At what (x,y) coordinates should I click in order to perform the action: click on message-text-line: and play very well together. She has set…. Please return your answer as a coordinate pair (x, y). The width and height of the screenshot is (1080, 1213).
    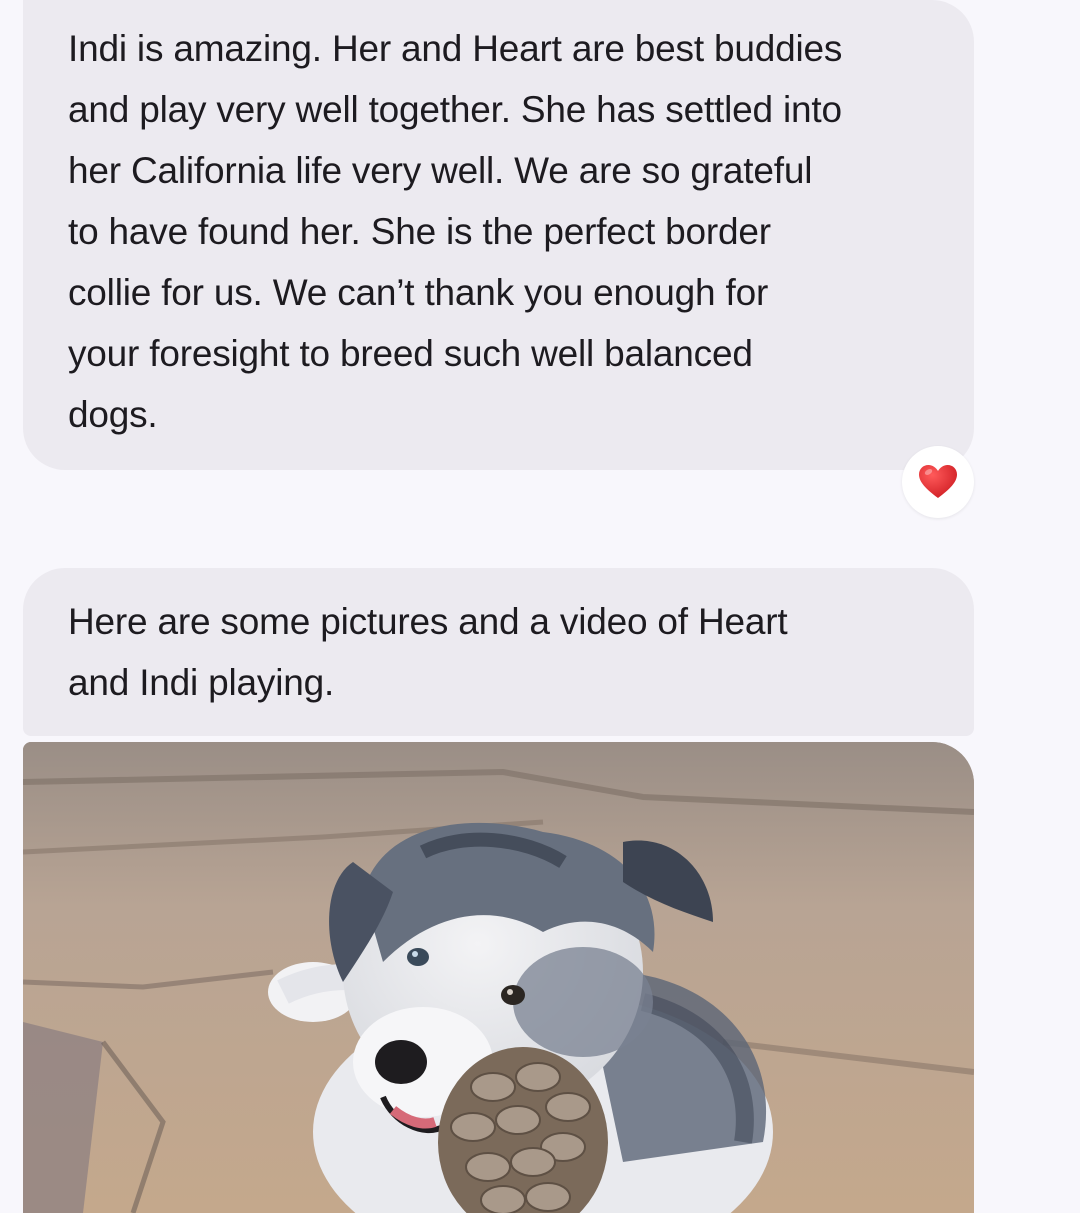
    Looking at the image, I should click on (455, 109).